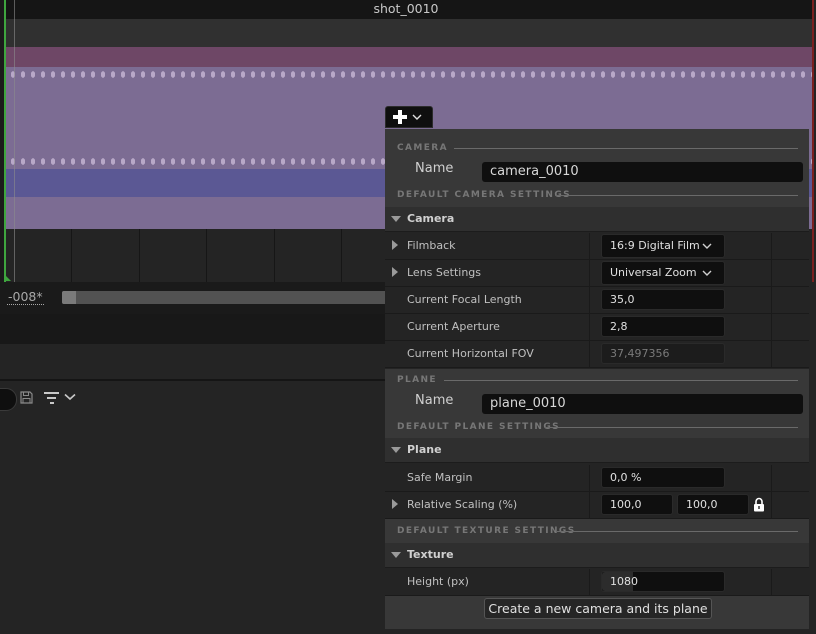 The height and width of the screenshot is (634, 816). Describe the element at coordinates (8, 399) in the screenshot. I see `search-input` at that location.